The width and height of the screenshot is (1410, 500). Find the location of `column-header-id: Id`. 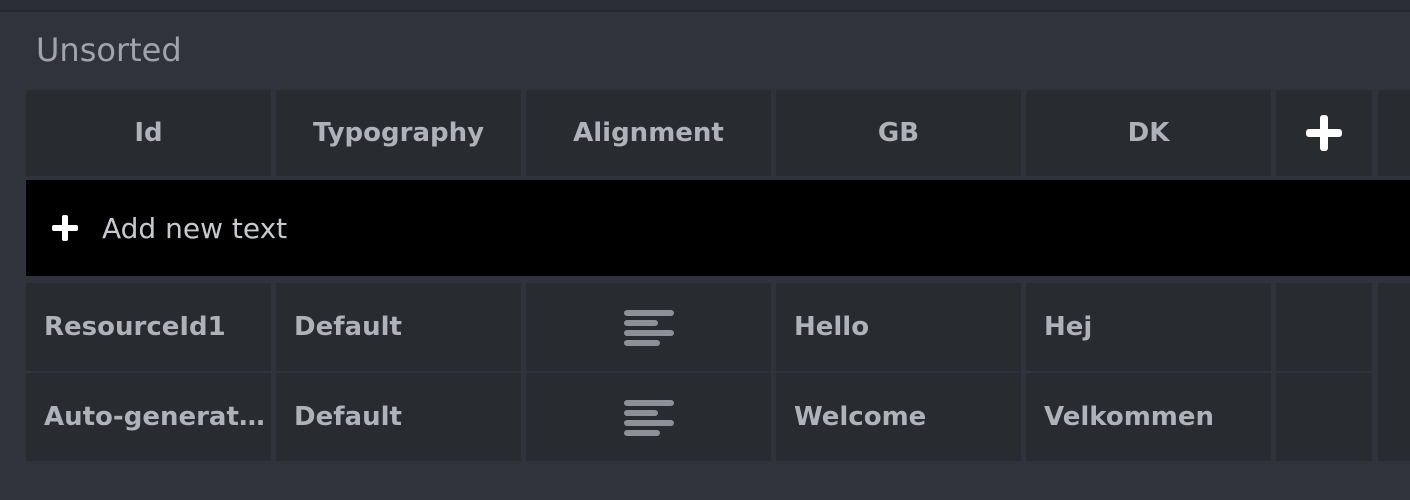

column-header-id: Id is located at coordinates (148, 133).